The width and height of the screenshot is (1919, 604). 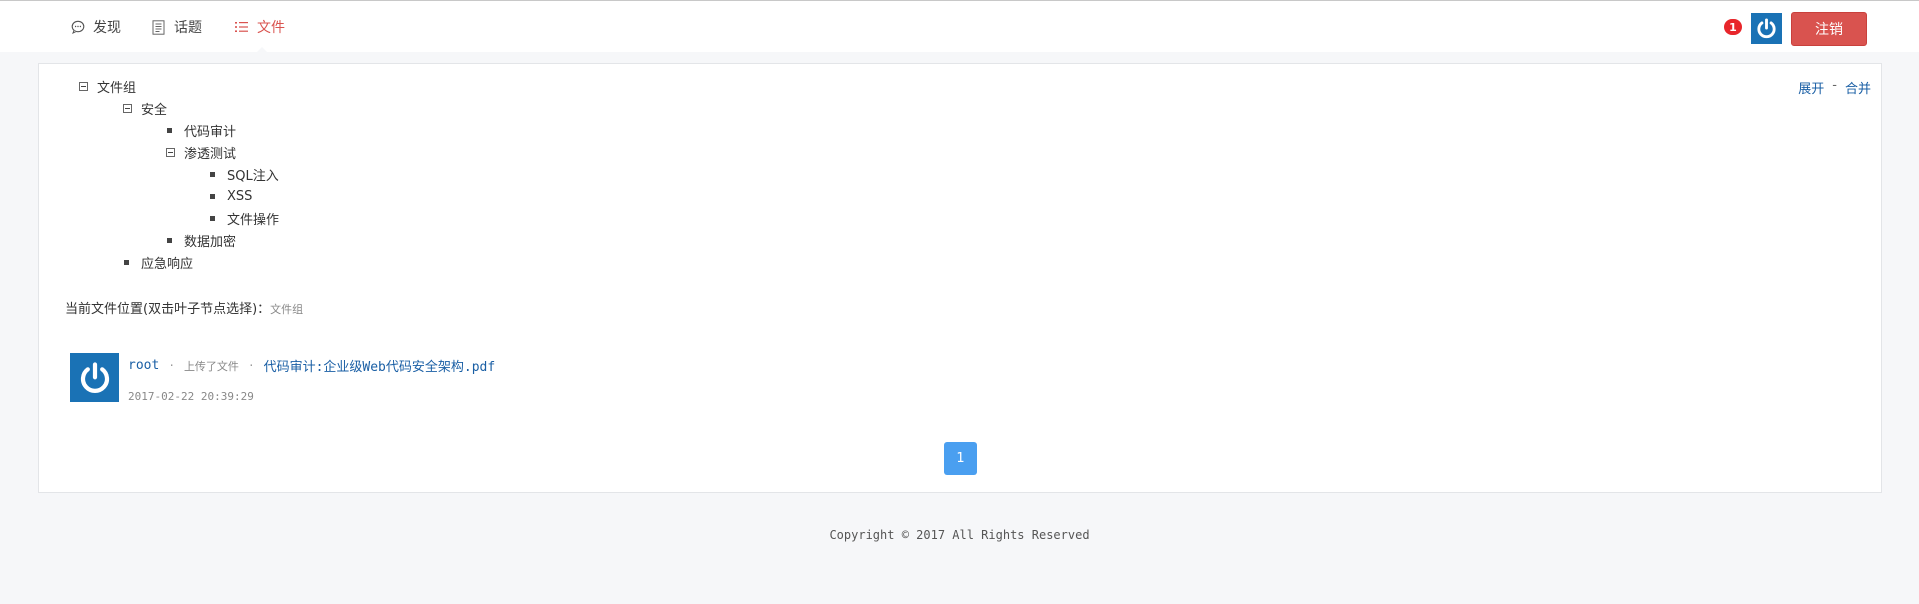 What do you see at coordinates (77, 27) in the screenshot?
I see `chat-bubble-icon` at bounding box center [77, 27].